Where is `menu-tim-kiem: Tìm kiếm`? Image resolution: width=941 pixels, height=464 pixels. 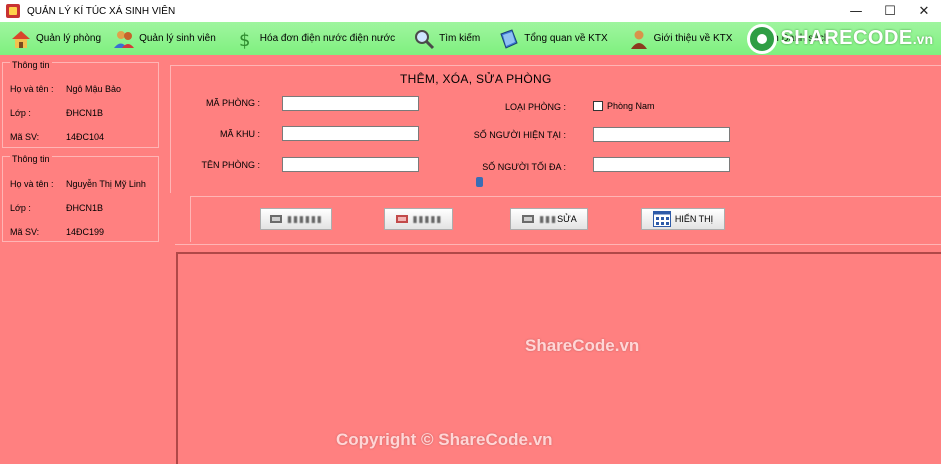
menu-tim-kiem: Tìm kiếm is located at coordinates (446, 38).